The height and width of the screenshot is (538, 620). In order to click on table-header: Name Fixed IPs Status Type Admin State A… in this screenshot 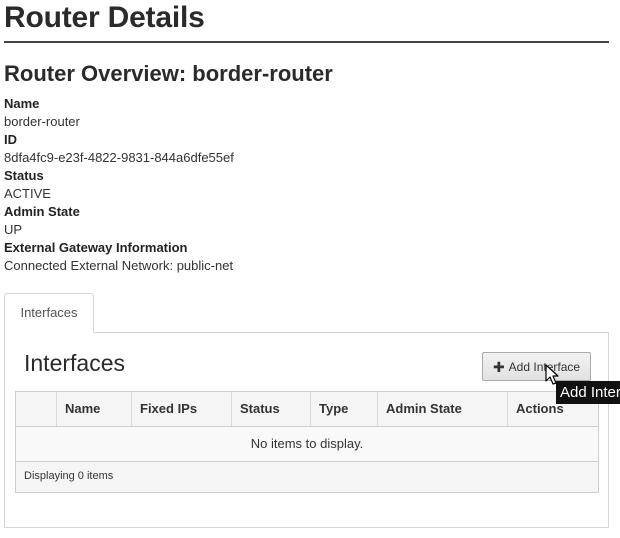, I will do `click(307, 409)`.